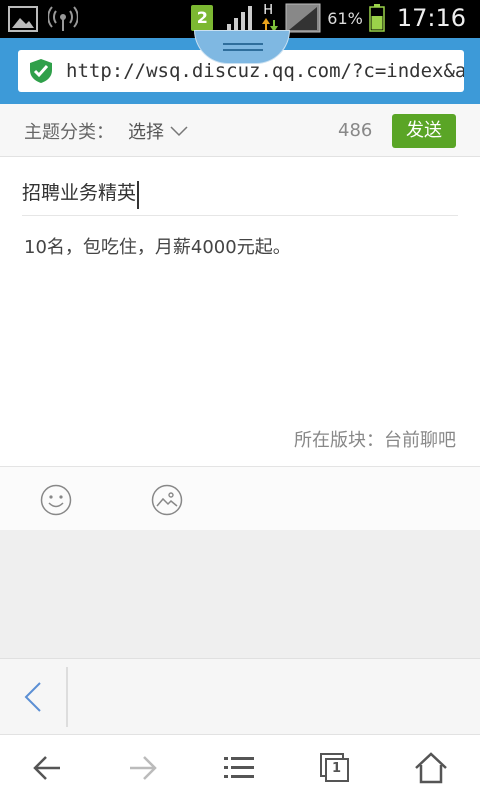 The height and width of the screenshot is (800, 480). What do you see at coordinates (179, 131) in the screenshot?
I see `chevron-down-icon` at bounding box center [179, 131].